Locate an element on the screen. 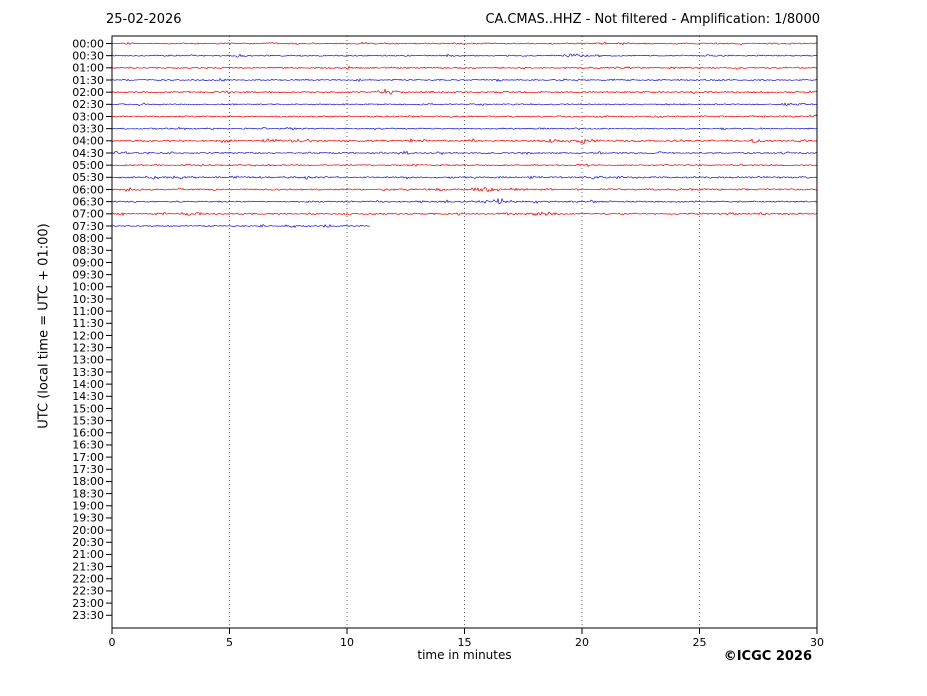  y-tick-label: 01:00 is located at coordinates (88, 68).